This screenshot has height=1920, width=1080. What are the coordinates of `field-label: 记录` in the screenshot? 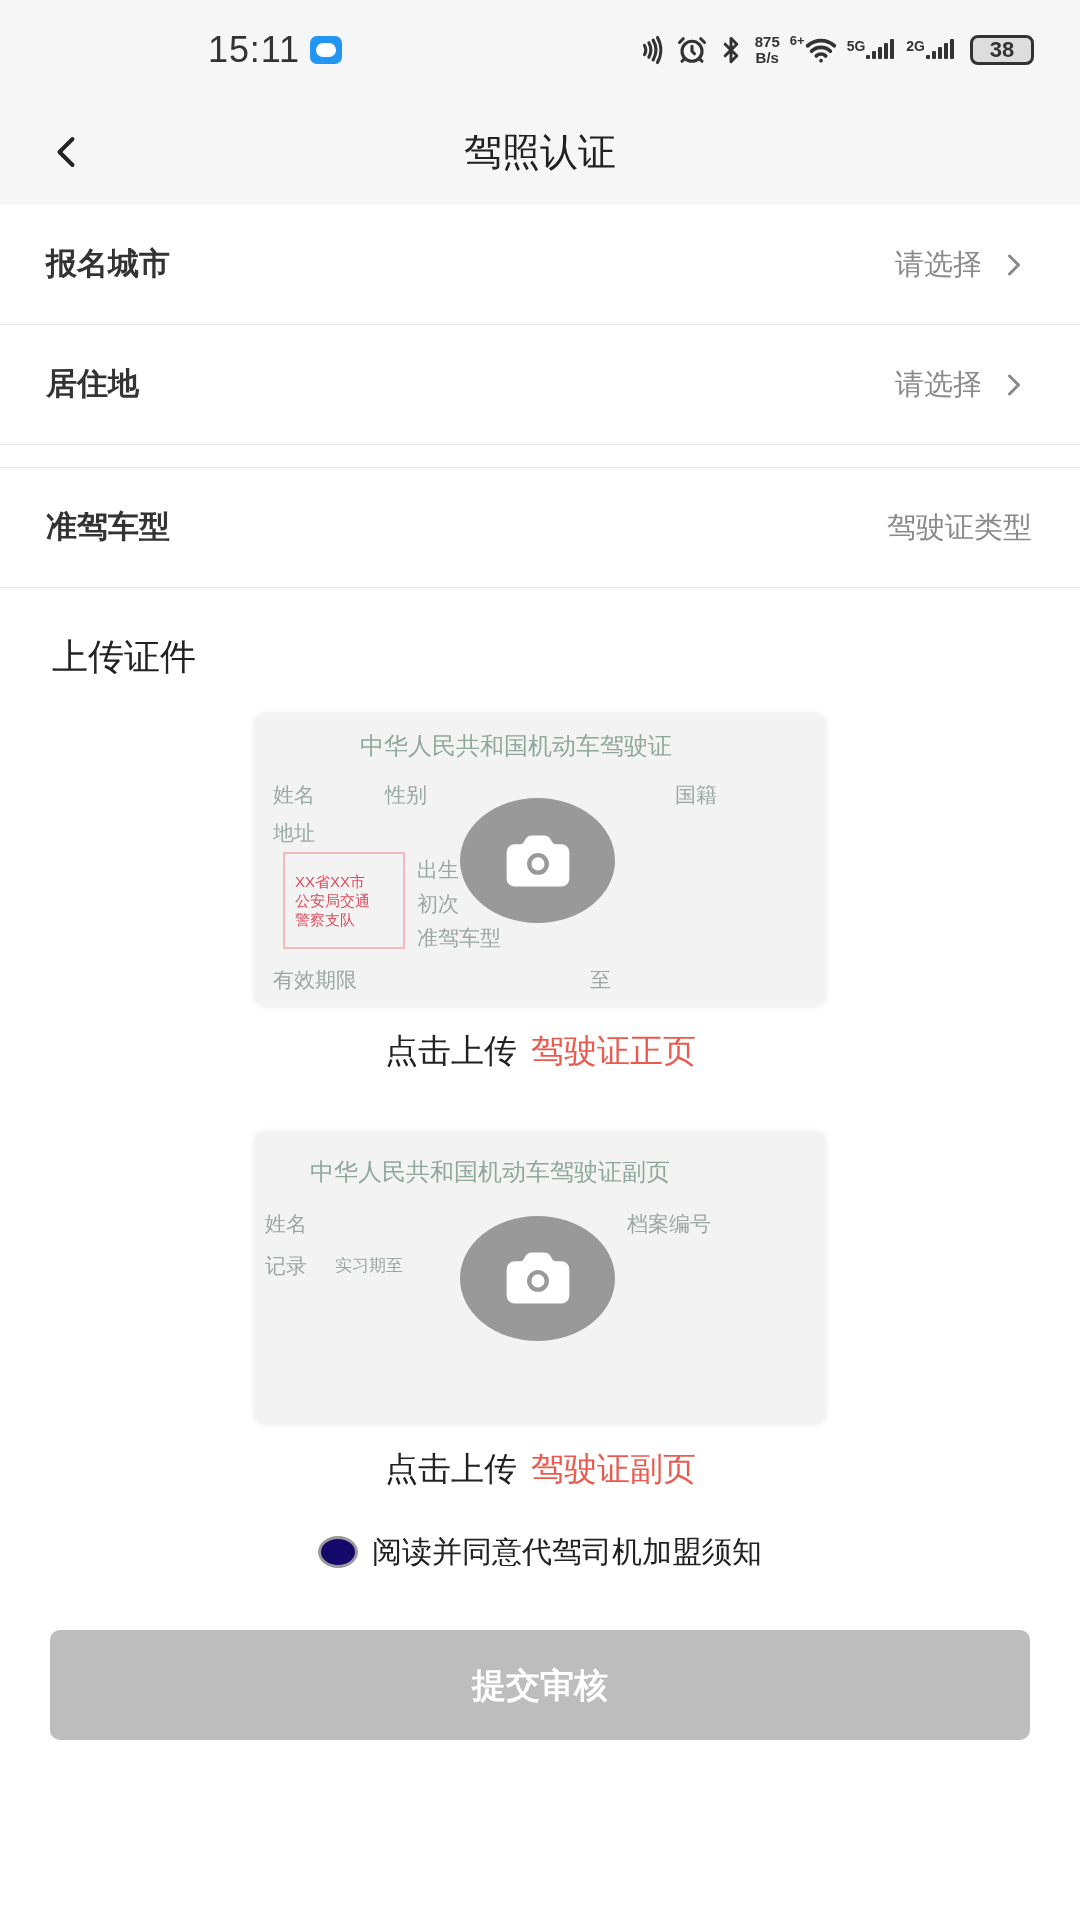 It's located at (286, 1265).